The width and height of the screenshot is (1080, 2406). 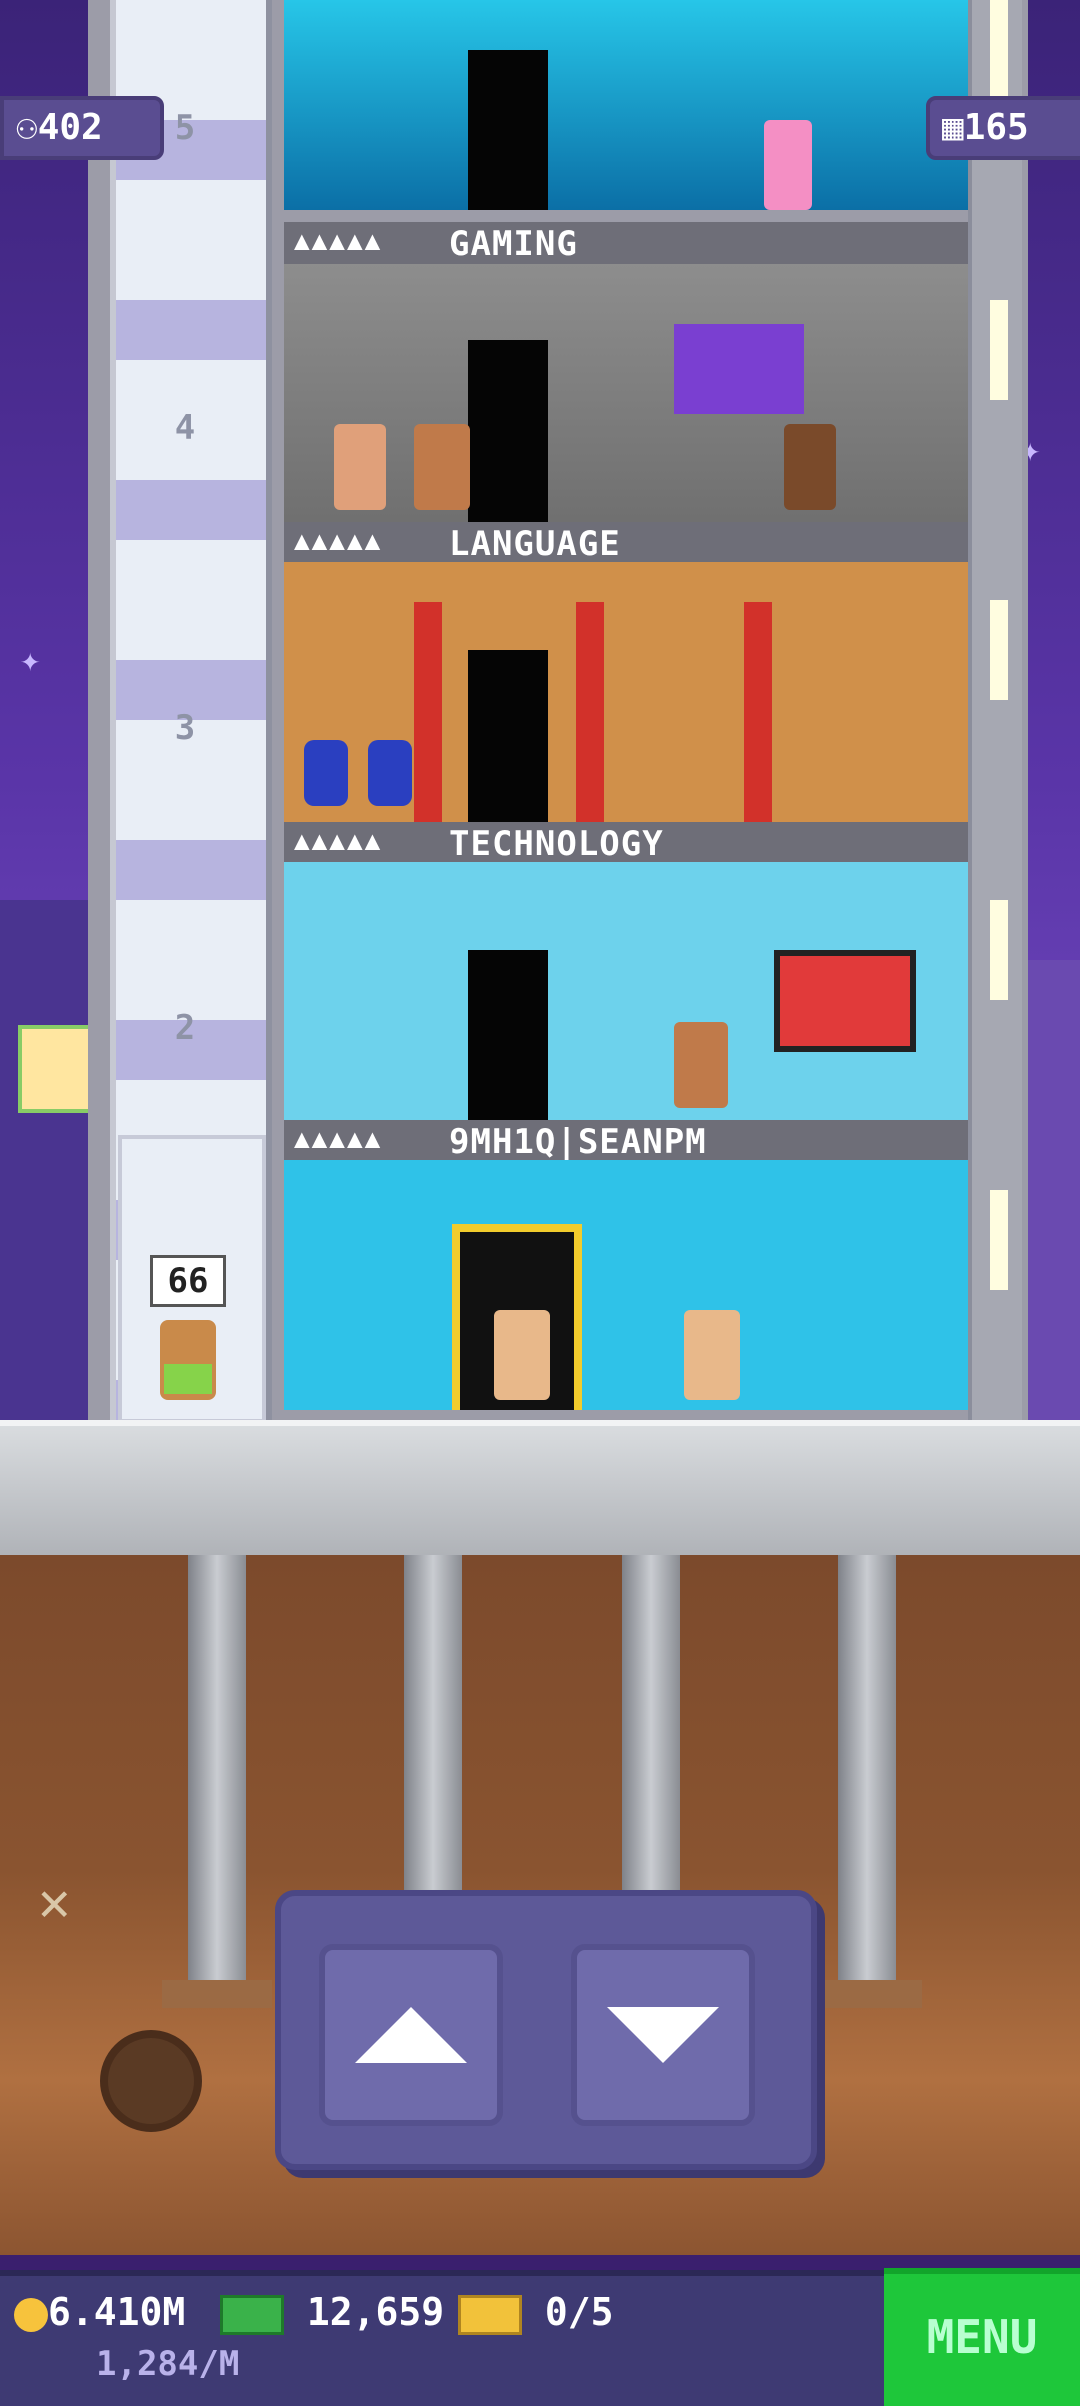 What do you see at coordinates (739, 369) in the screenshot?
I see `pixel-ore-block` at bounding box center [739, 369].